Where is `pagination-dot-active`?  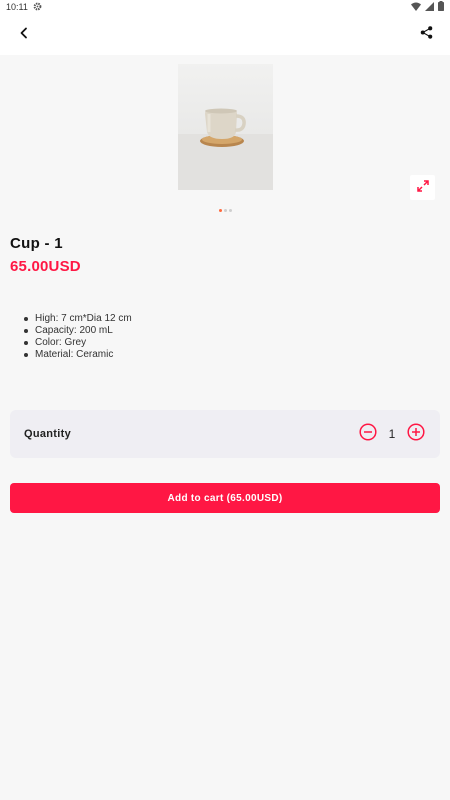
pagination-dot-active is located at coordinates (220, 210).